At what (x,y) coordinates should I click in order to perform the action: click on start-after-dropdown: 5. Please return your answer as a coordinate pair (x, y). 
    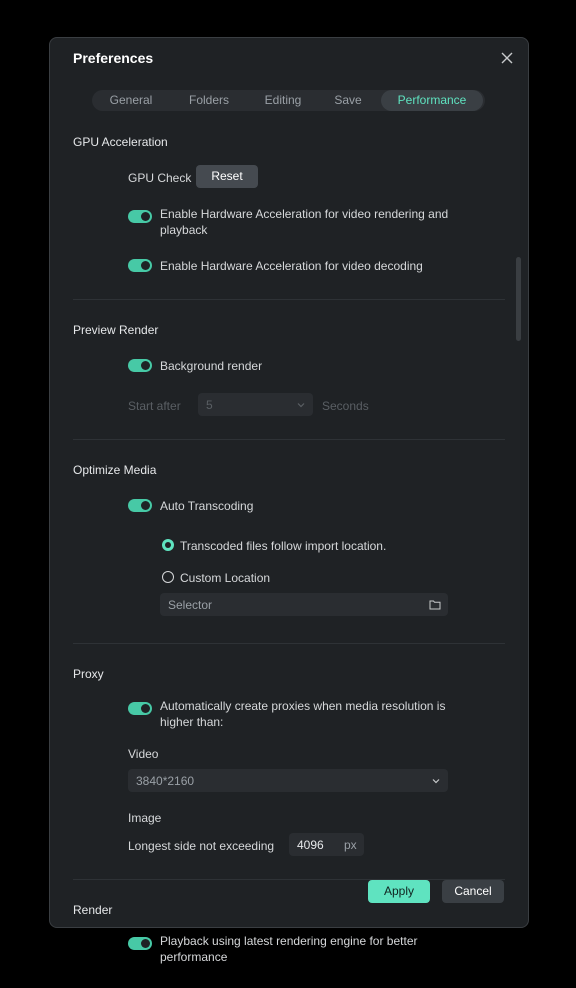
    Looking at the image, I should click on (255, 404).